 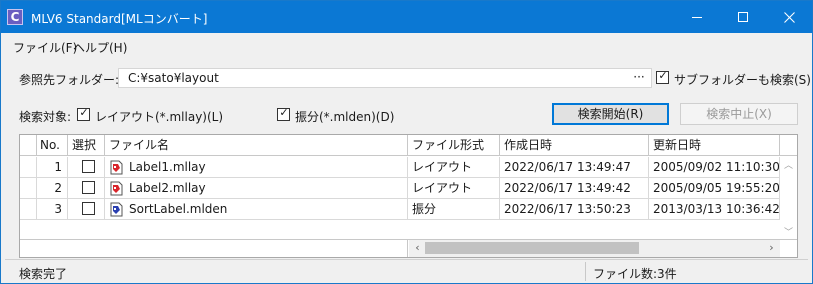 What do you see at coordinates (574, 167) in the screenshot?
I see `created-cell: 2022/06/17 13:49:47` at bounding box center [574, 167].